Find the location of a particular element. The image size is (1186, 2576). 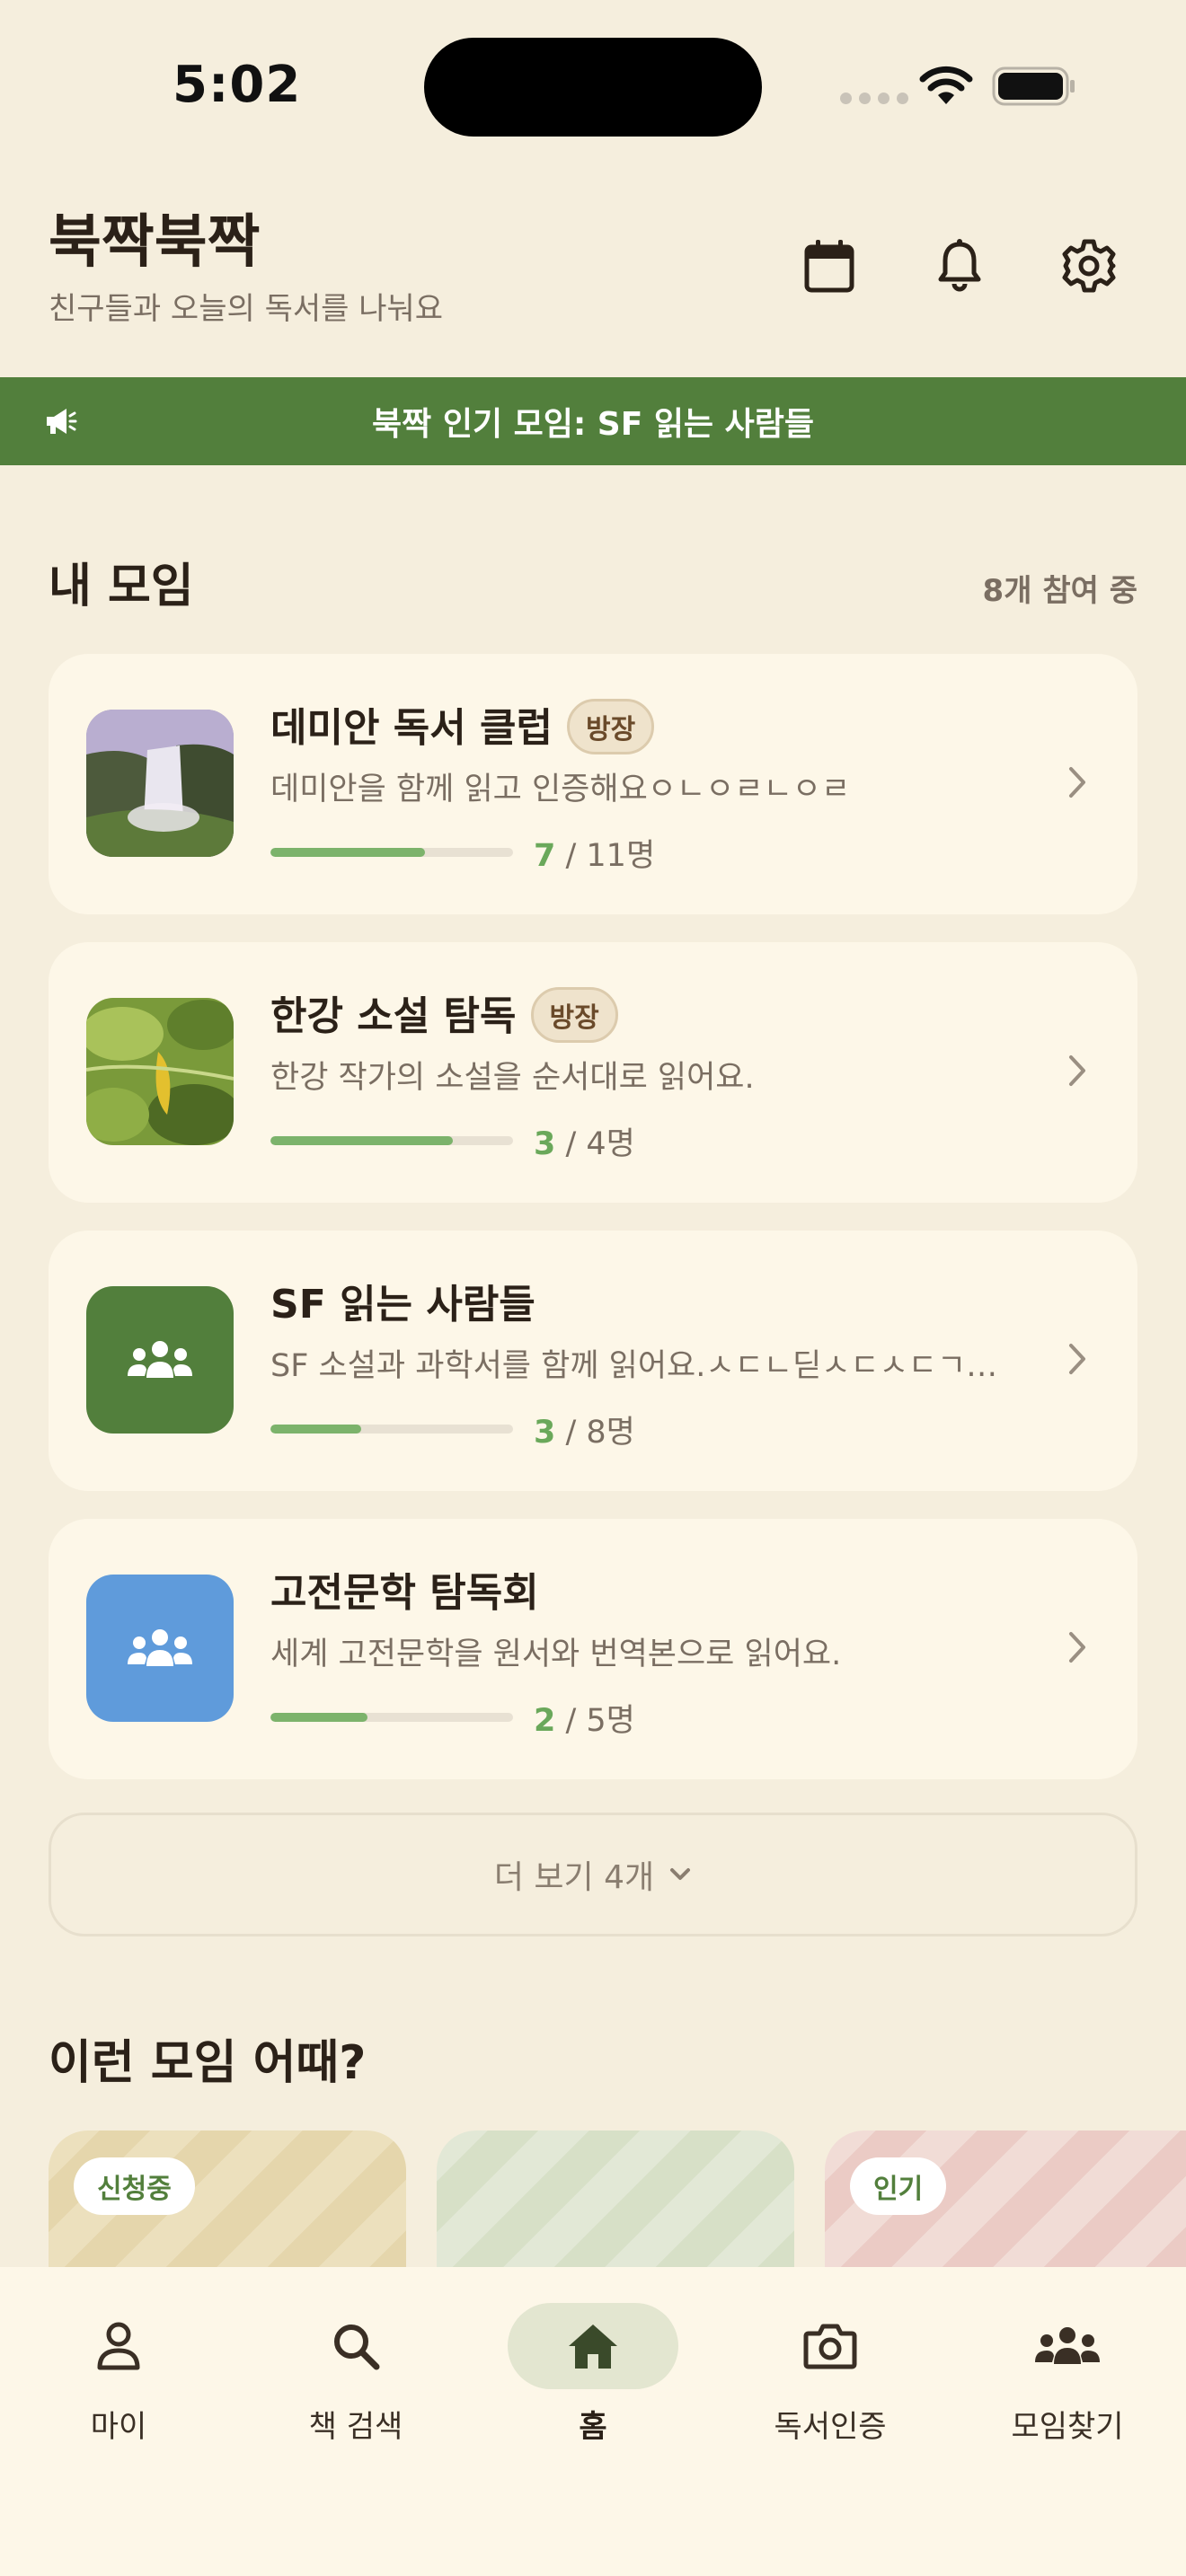

tab-label: 홈 is located at coordinates (593, 2427).